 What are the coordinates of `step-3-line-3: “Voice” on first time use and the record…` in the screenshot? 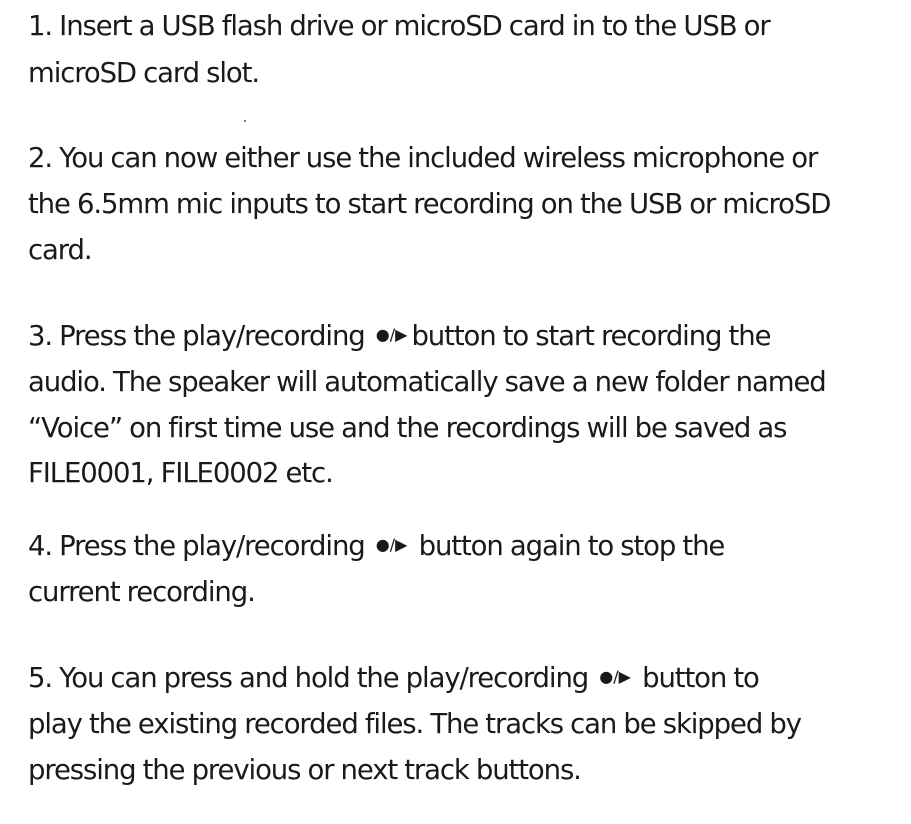 It's located at (407, 428).